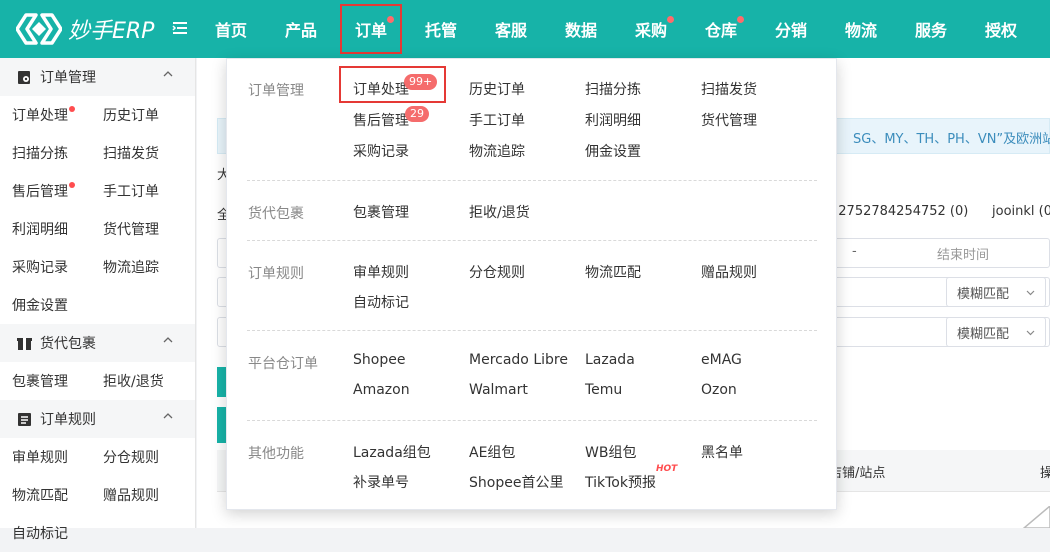  Describe the element at coordinates (613, 272) in the screenshot. I see `menu-link-logistics-match: 物流匹配` at that location.